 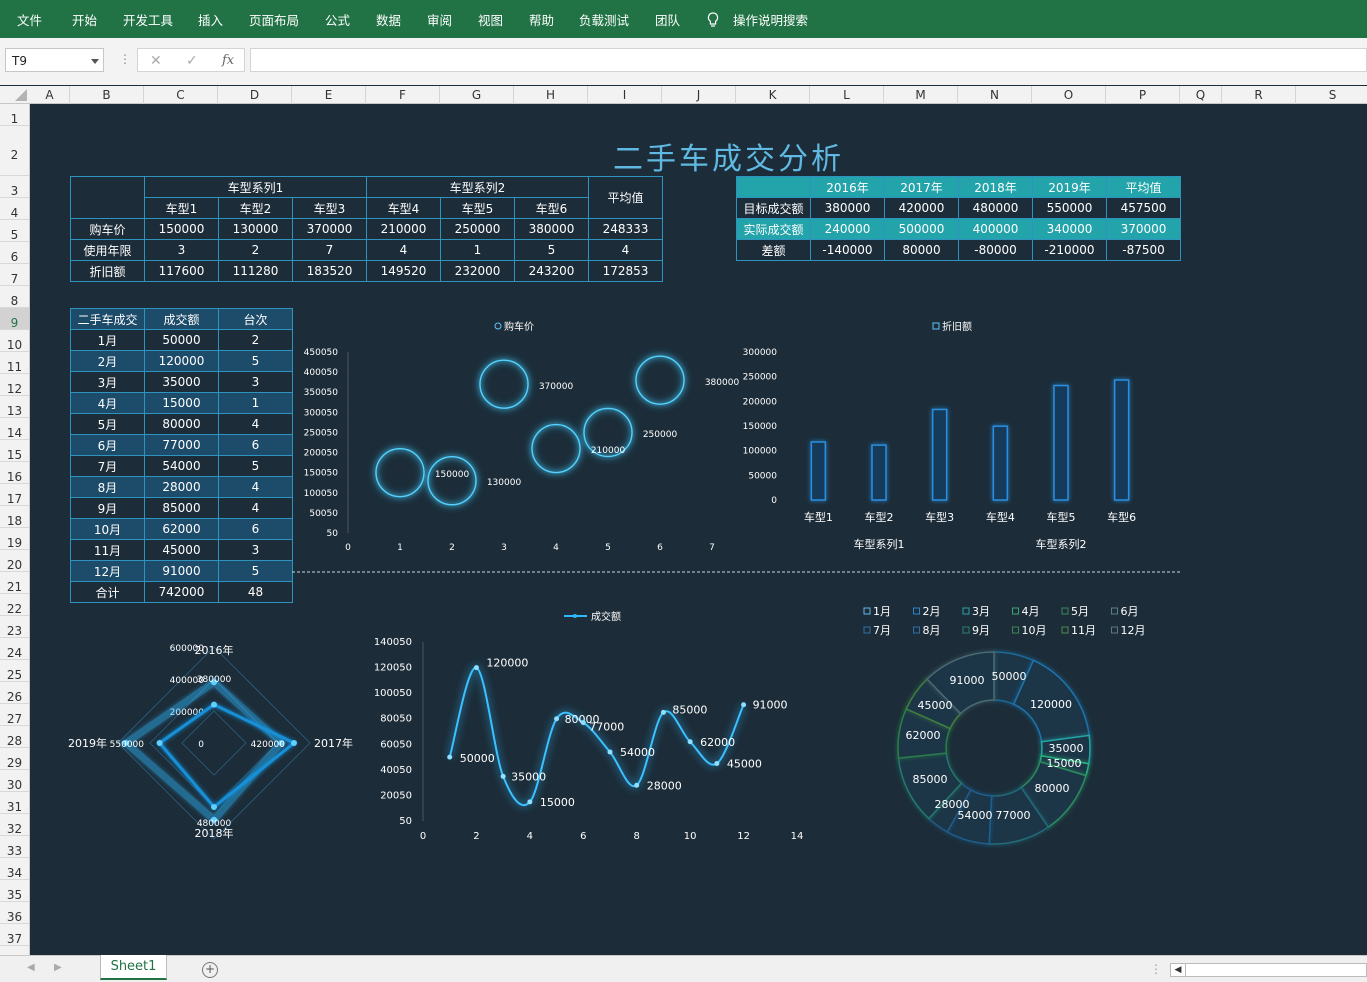 I want to click on x-tick-label: 7, so click(x=712, y=548).